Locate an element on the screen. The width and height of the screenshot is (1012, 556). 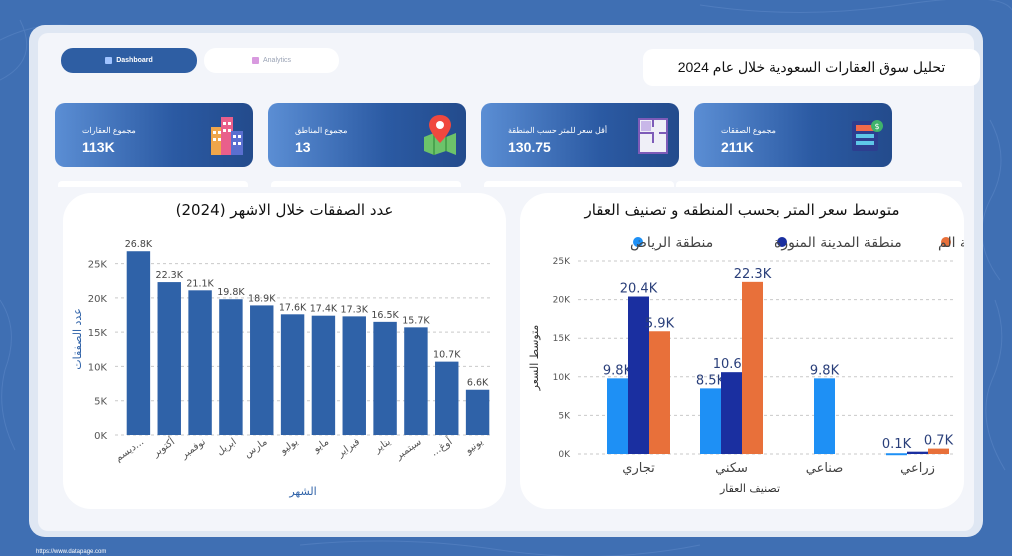
x-tick-label: سكني is located at coordinates (731, 468).